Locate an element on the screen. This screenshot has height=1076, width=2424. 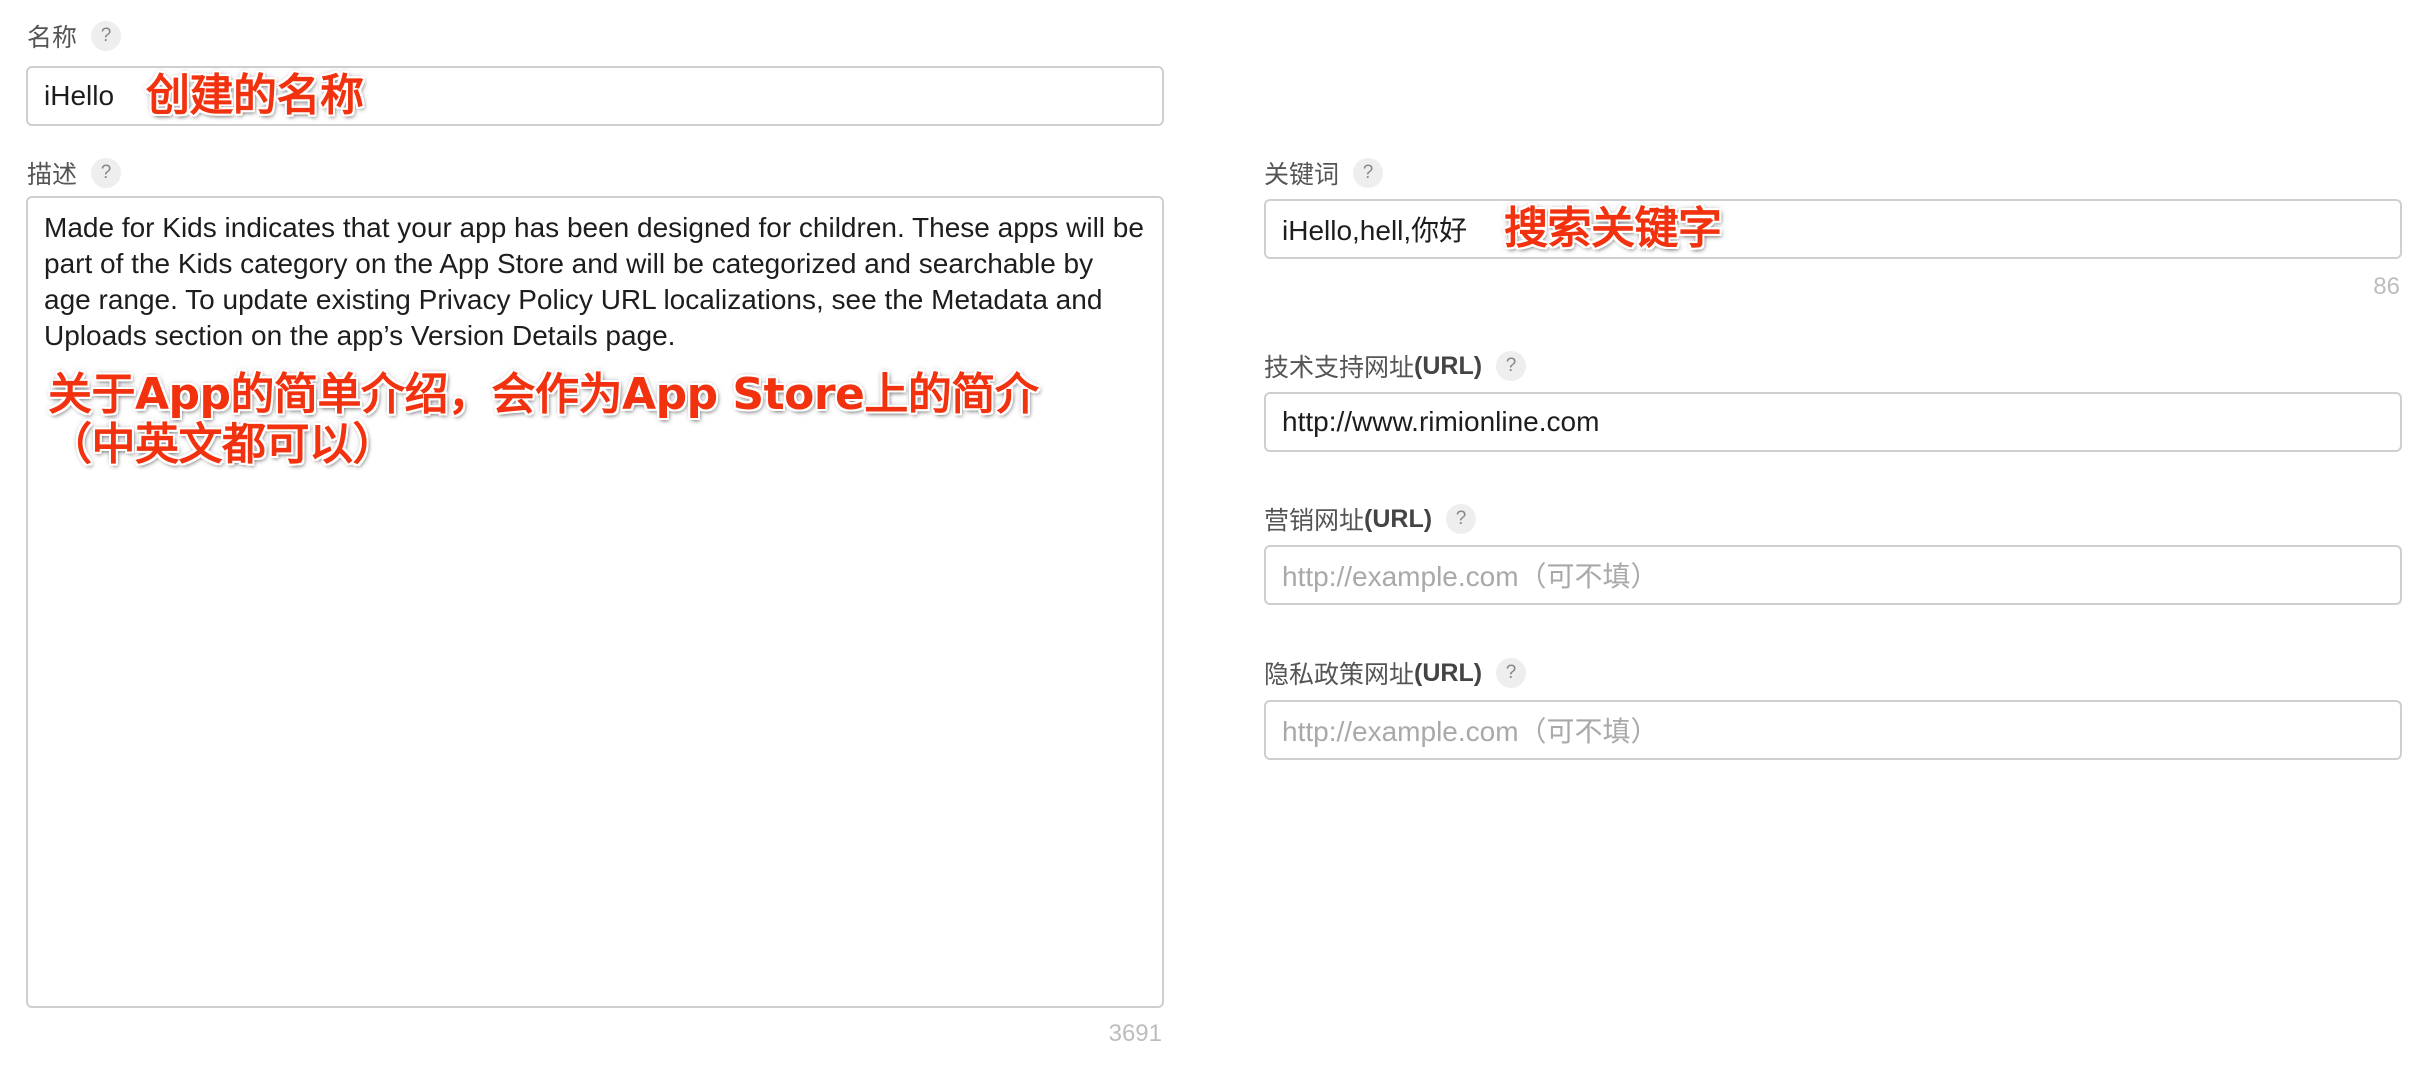
support-url-label-en: (URL) is located at coordinates (1448, 365).